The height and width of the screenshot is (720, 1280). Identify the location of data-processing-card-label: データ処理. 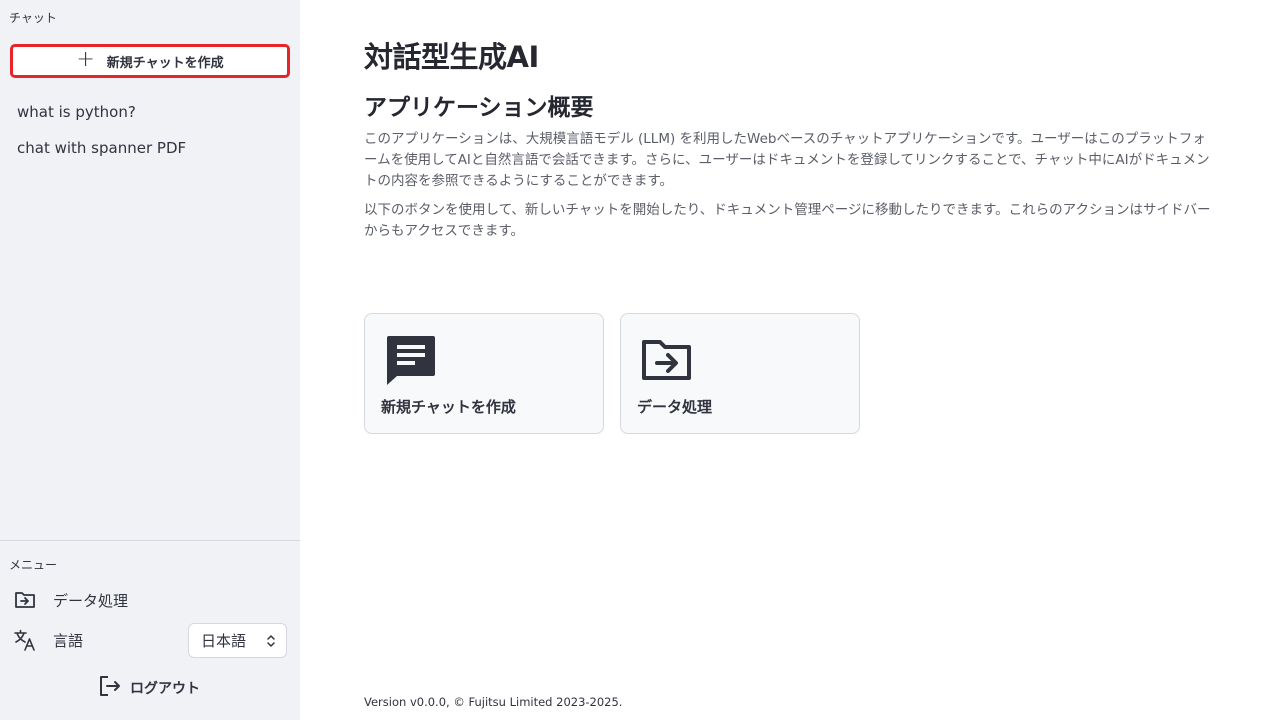
(675, 407).